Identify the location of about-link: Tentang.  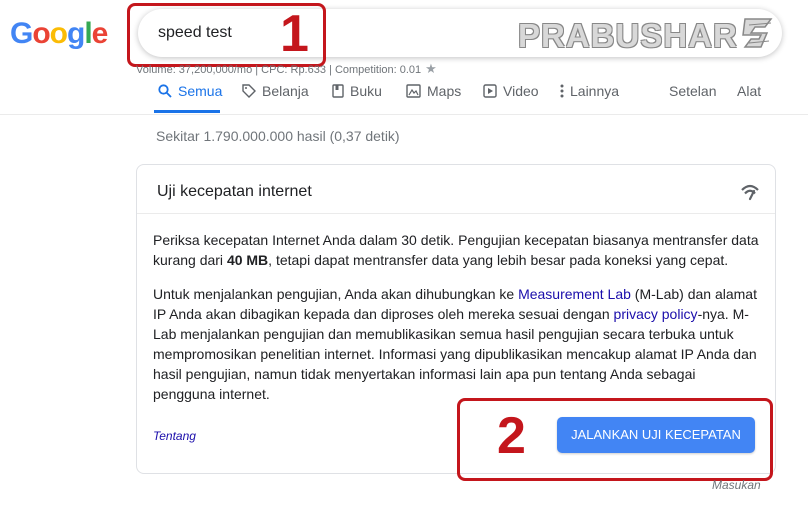
(174, 436).